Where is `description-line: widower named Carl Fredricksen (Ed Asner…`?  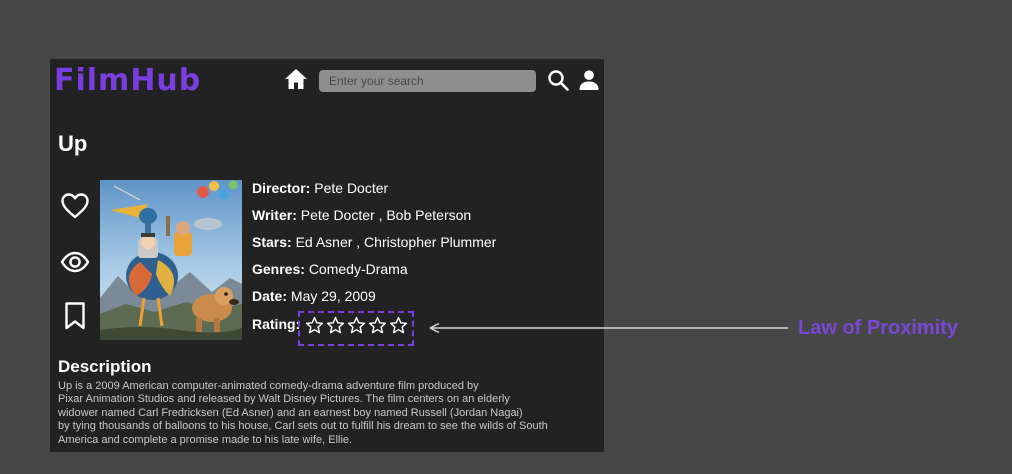 description-line: widower named Carl Fredricksen (Ed Asner… is located at coordinates (290, 412).